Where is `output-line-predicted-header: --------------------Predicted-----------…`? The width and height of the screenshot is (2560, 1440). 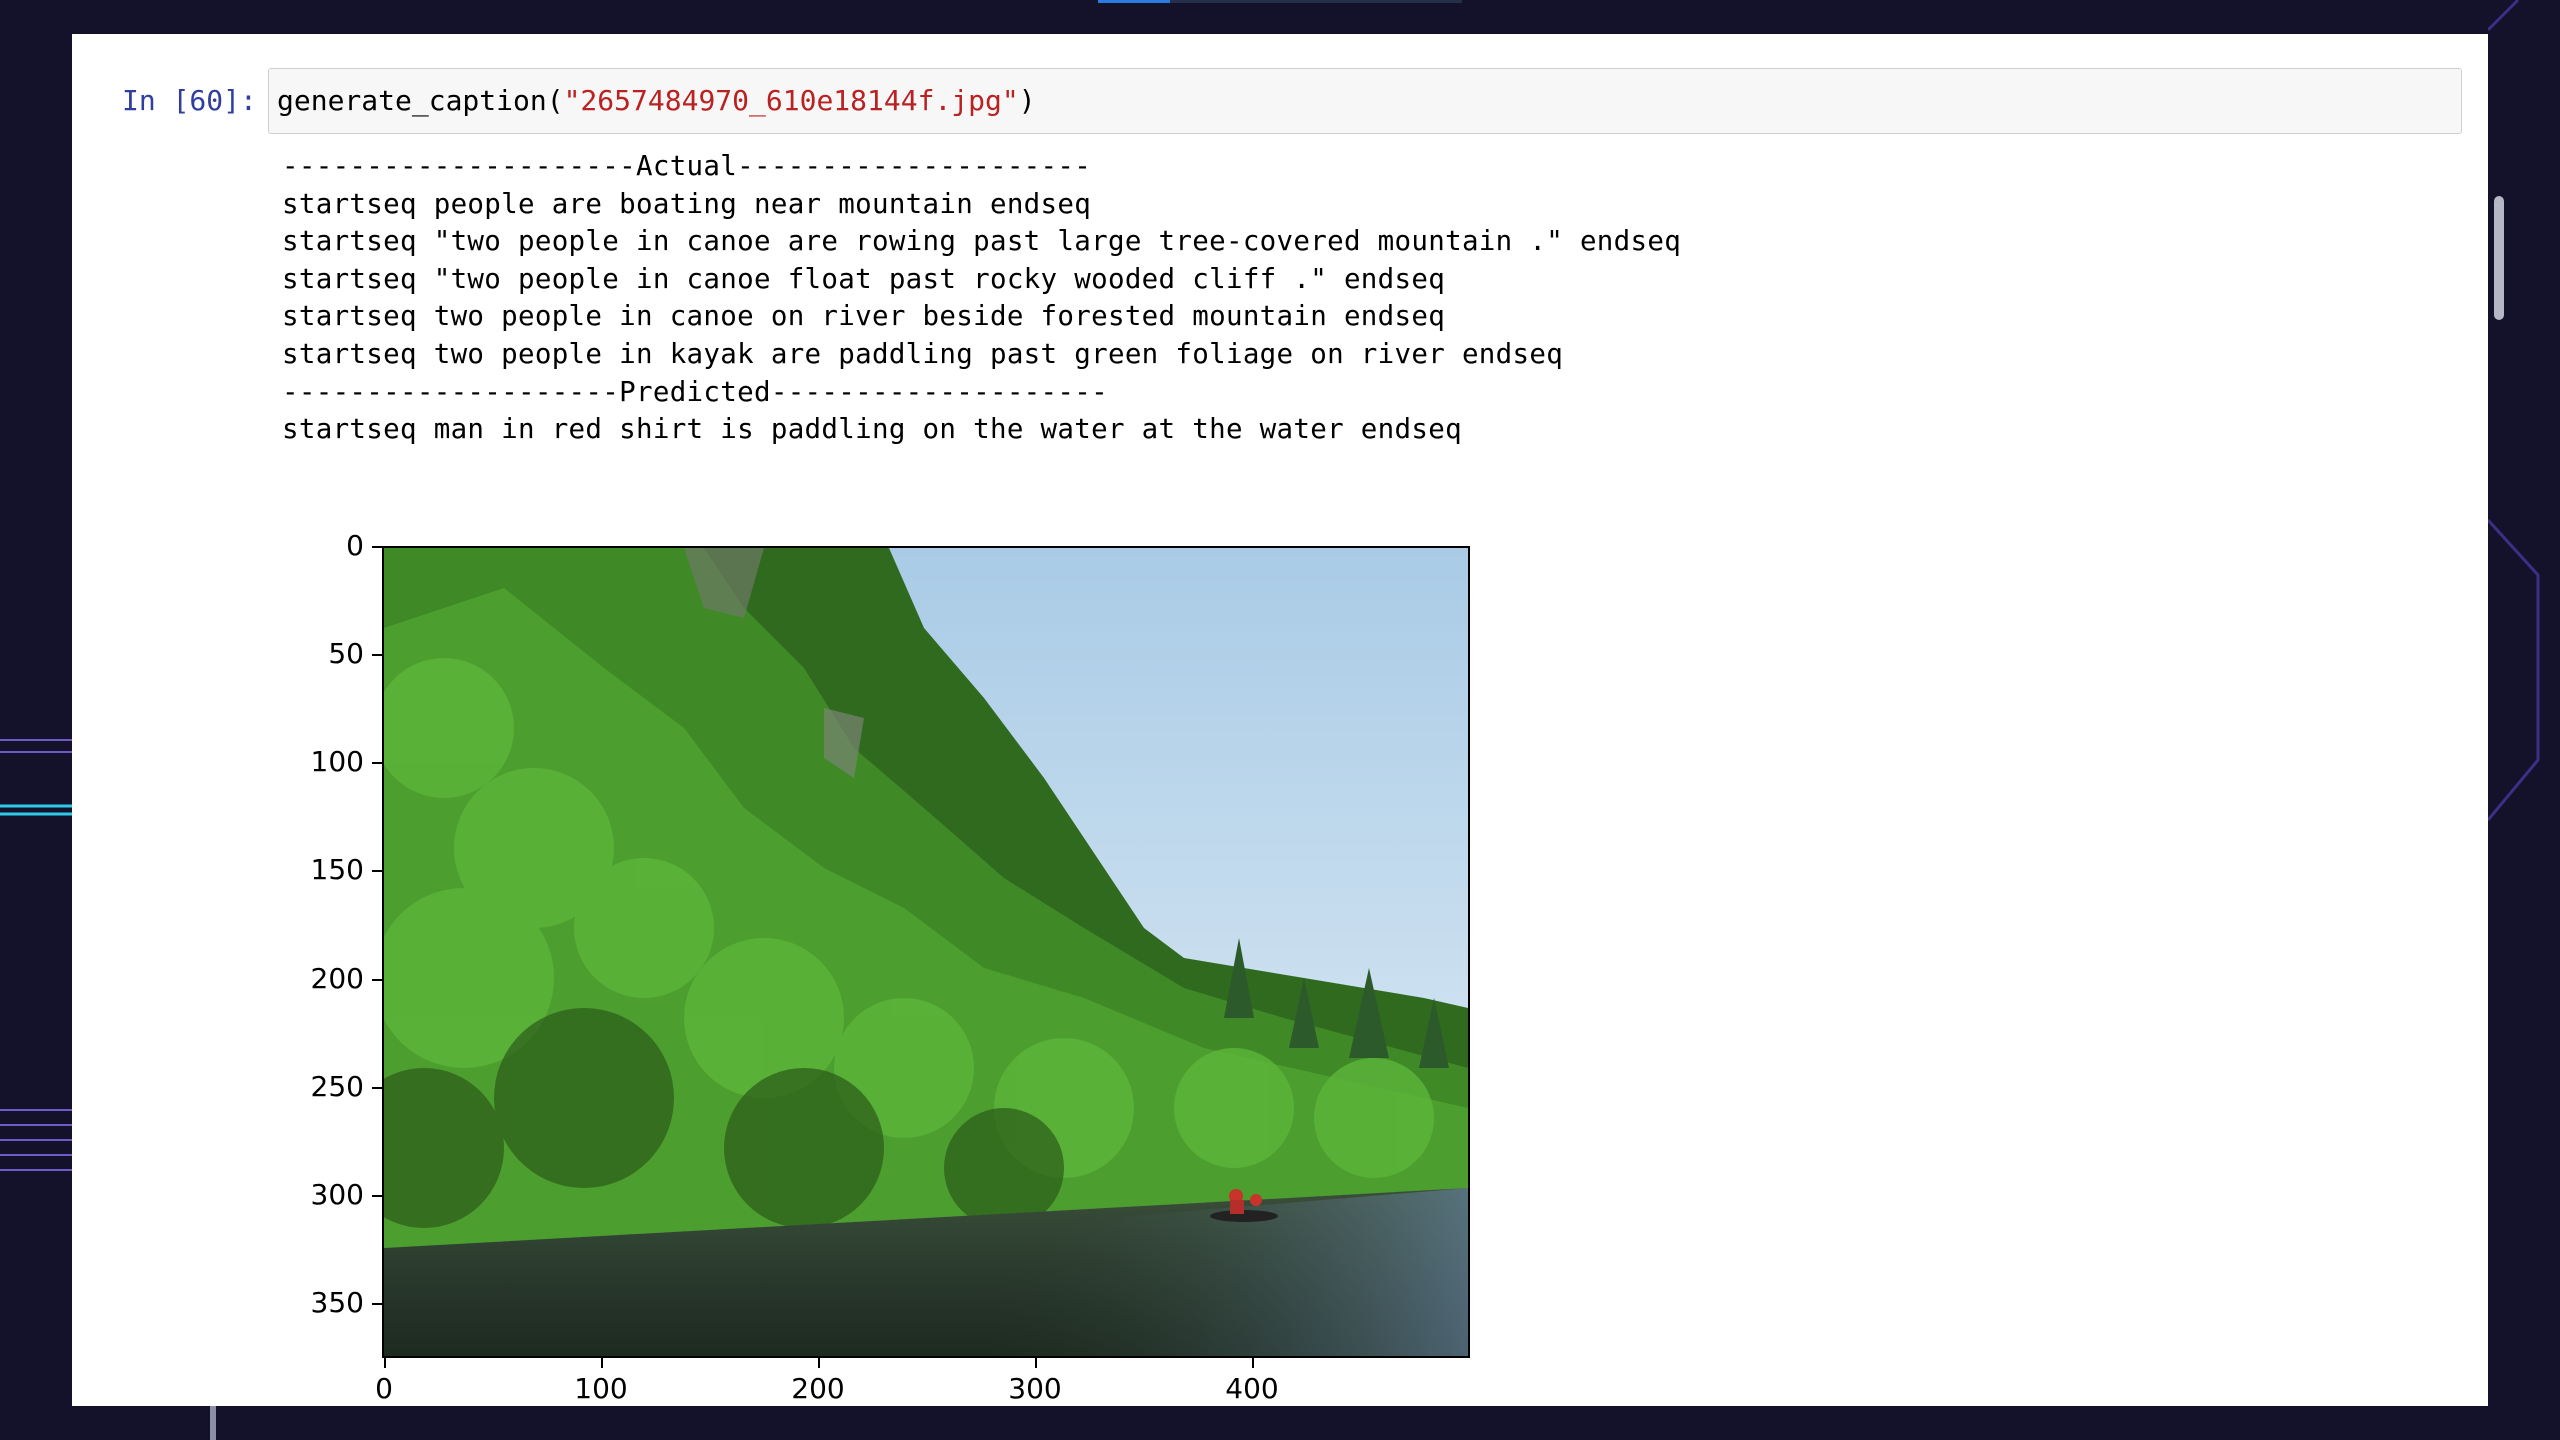
output-line-predicted-header: --------------------Predicted-----------… is located at coordinates (695, 391).